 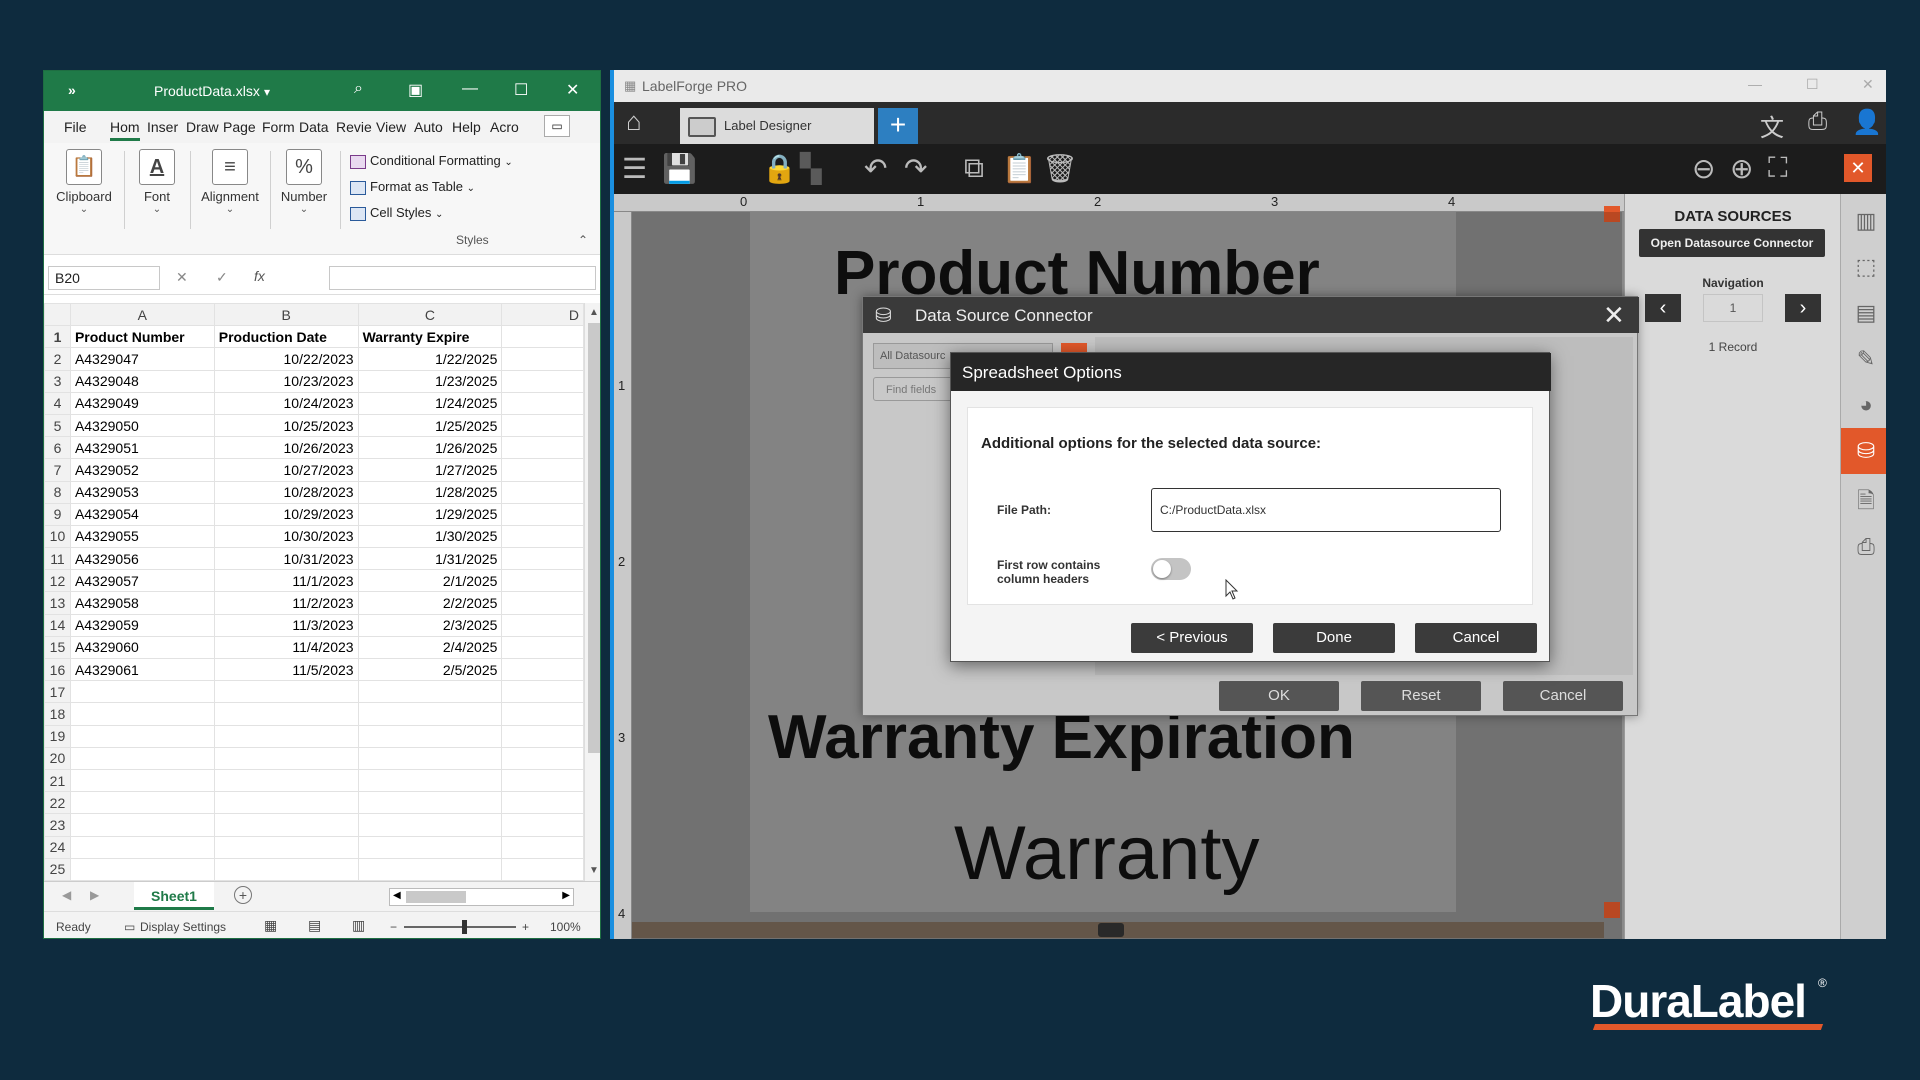 I want to click on ribbon-display-icon: ▣, so click(x=415, y=90).